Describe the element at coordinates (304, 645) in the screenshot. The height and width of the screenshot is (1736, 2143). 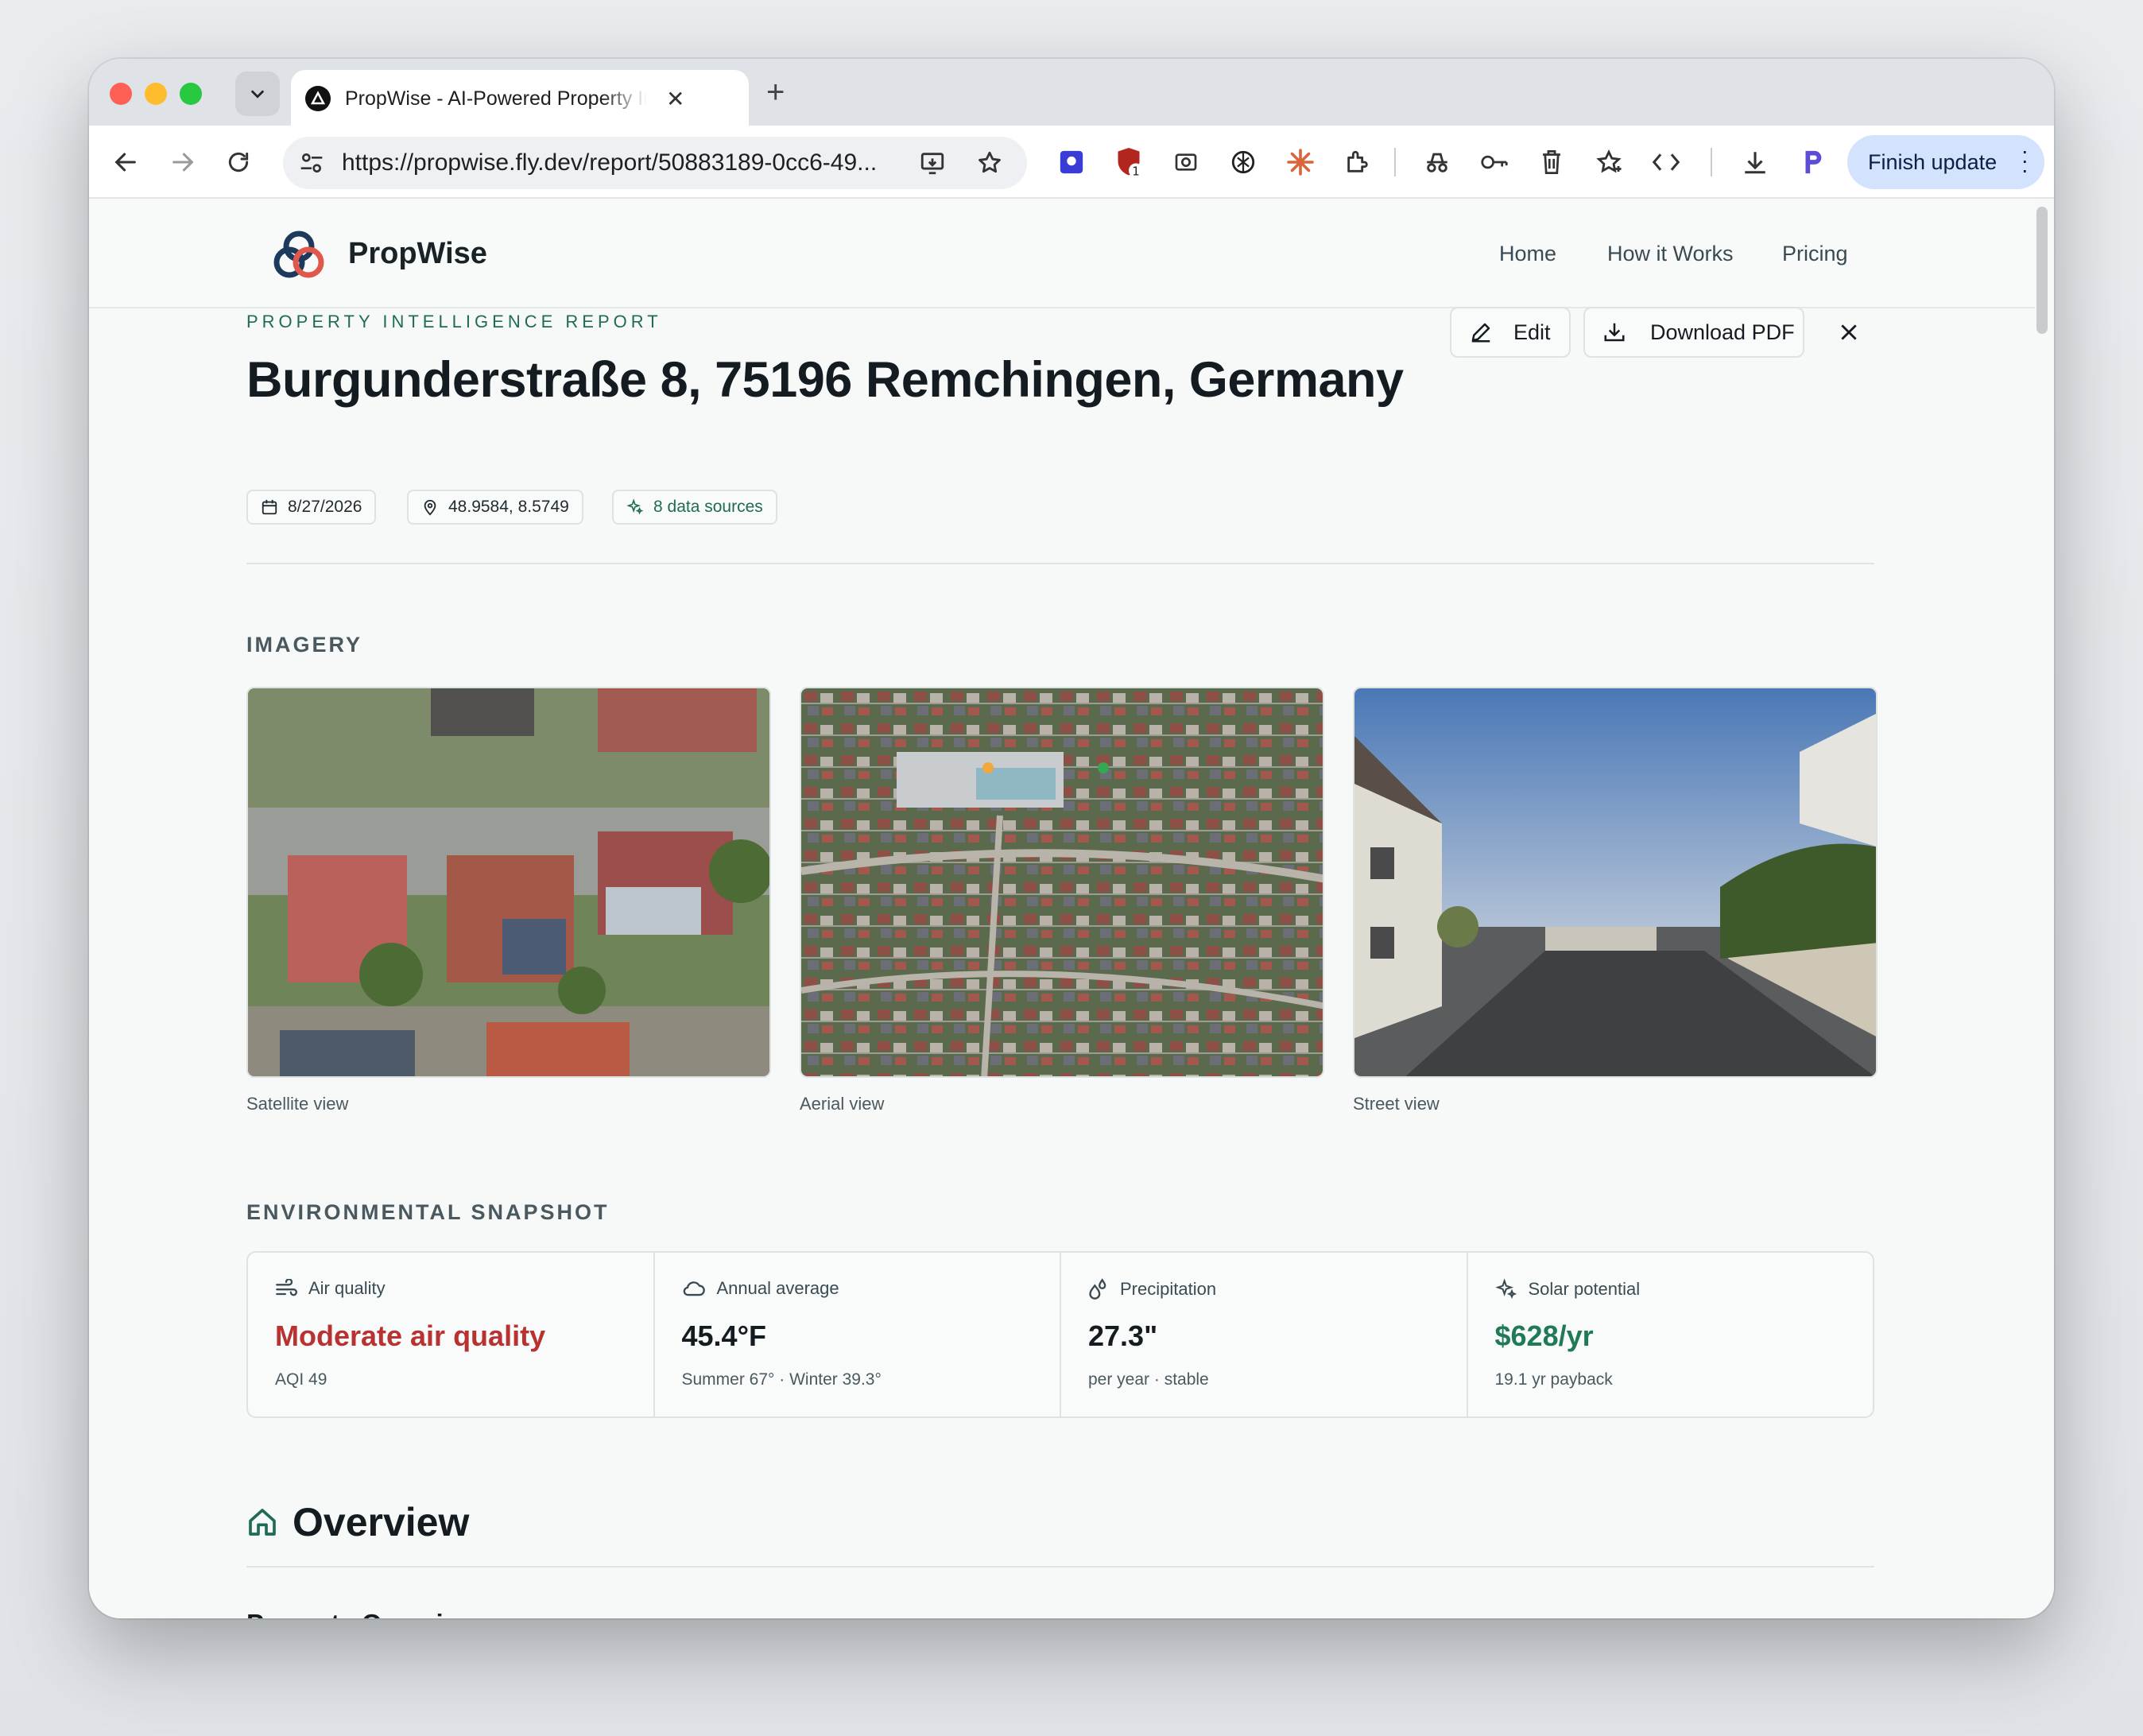
I see `imagery-heading: IMAGERY` at that location.